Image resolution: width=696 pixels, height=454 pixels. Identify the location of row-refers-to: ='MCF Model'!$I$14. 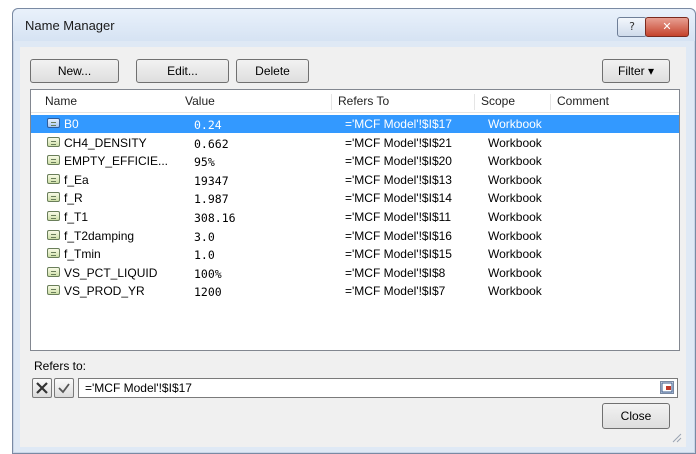
(398, 198).